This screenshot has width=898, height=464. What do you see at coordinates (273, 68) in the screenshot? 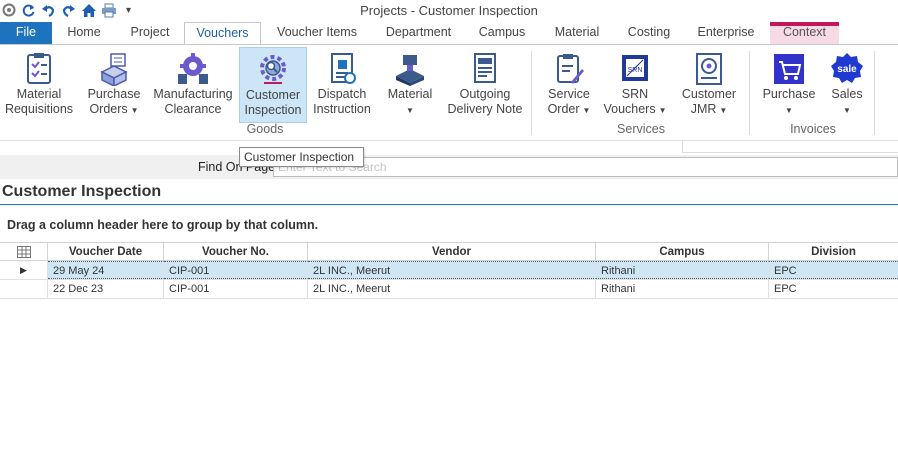
I see `inspection-gear-icon` at bounding box center [273, 68].